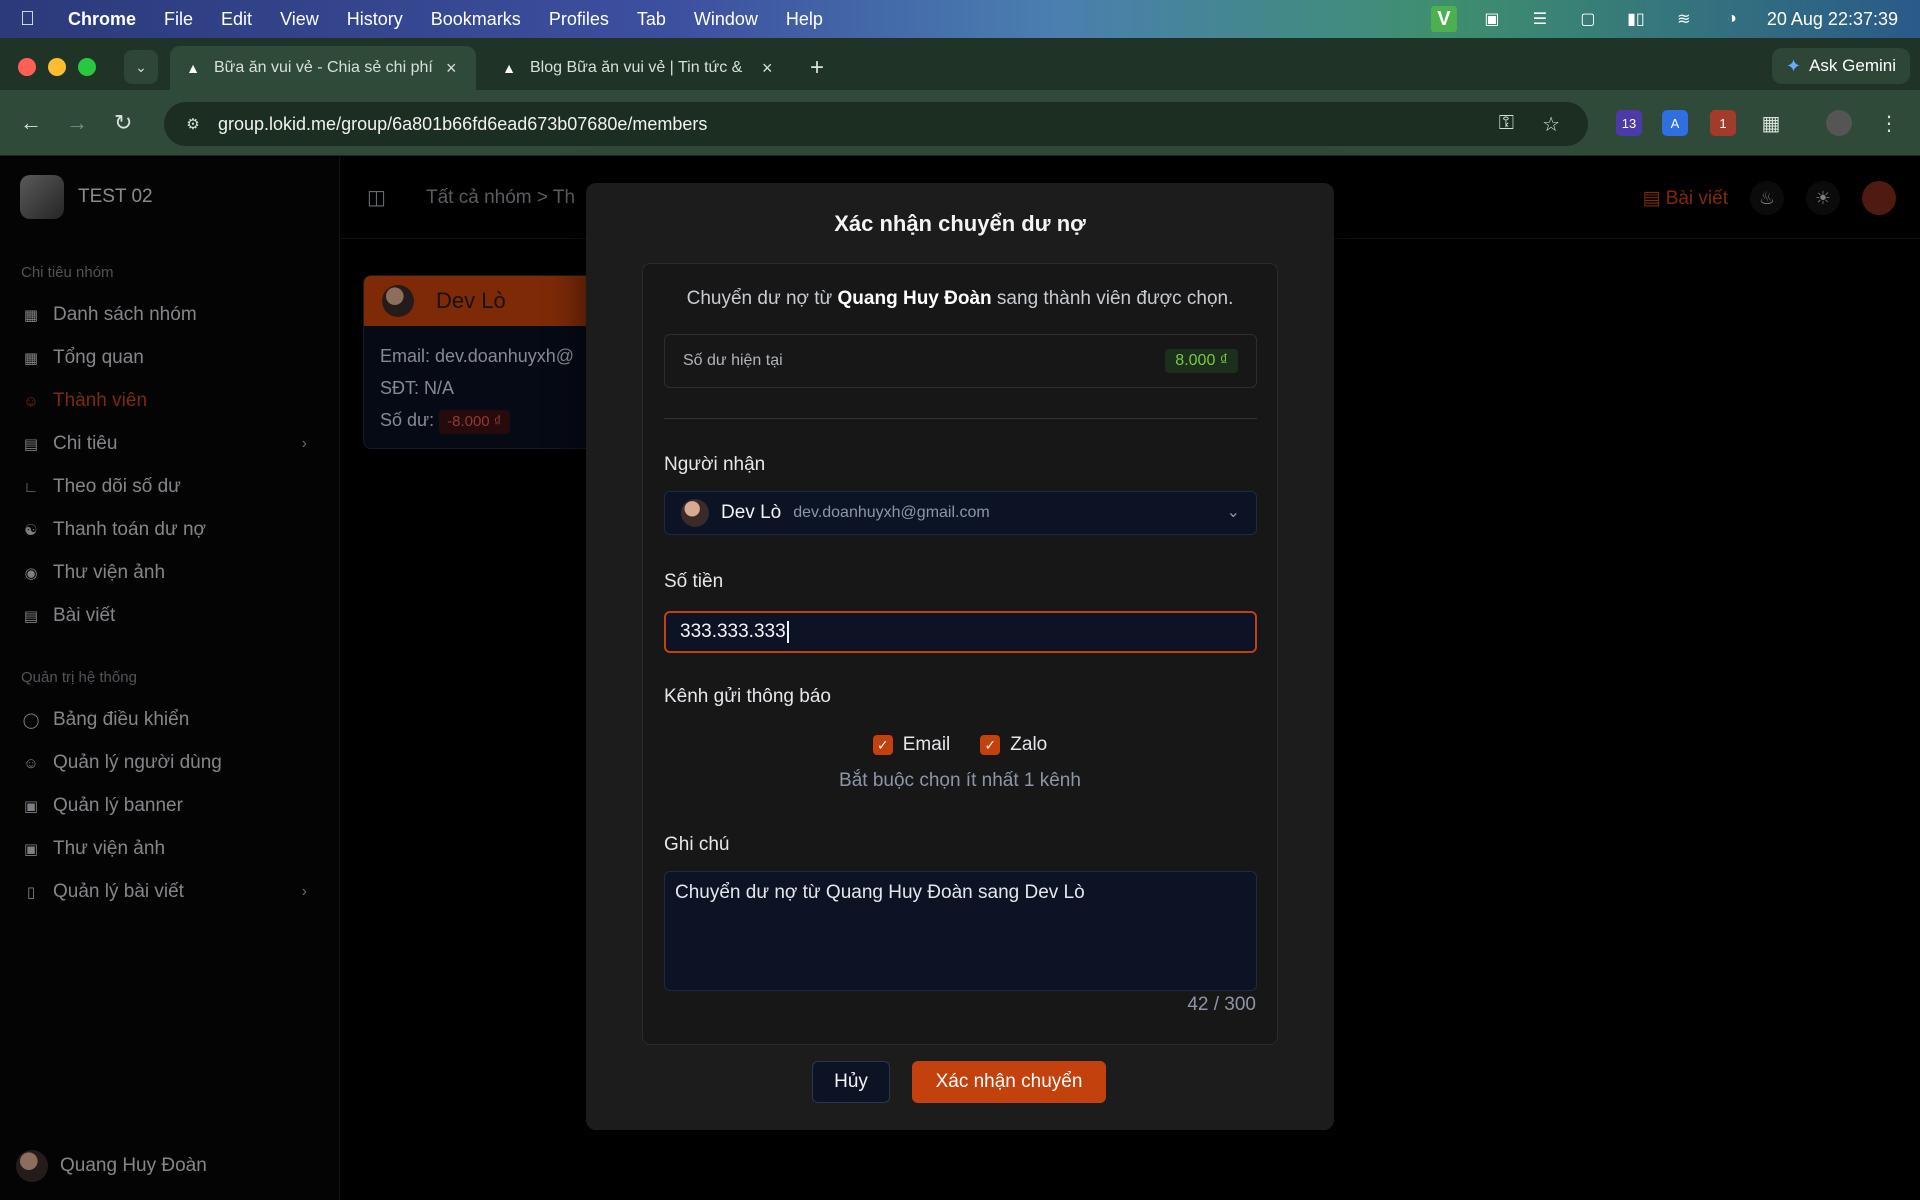 Image resolution: width=1920 pixels, height=1200 pixels. I want to click on tab-active: ▲ Bữa ăn vui vẻ - Chia sẻ chi phí ×, so click(323, 68).